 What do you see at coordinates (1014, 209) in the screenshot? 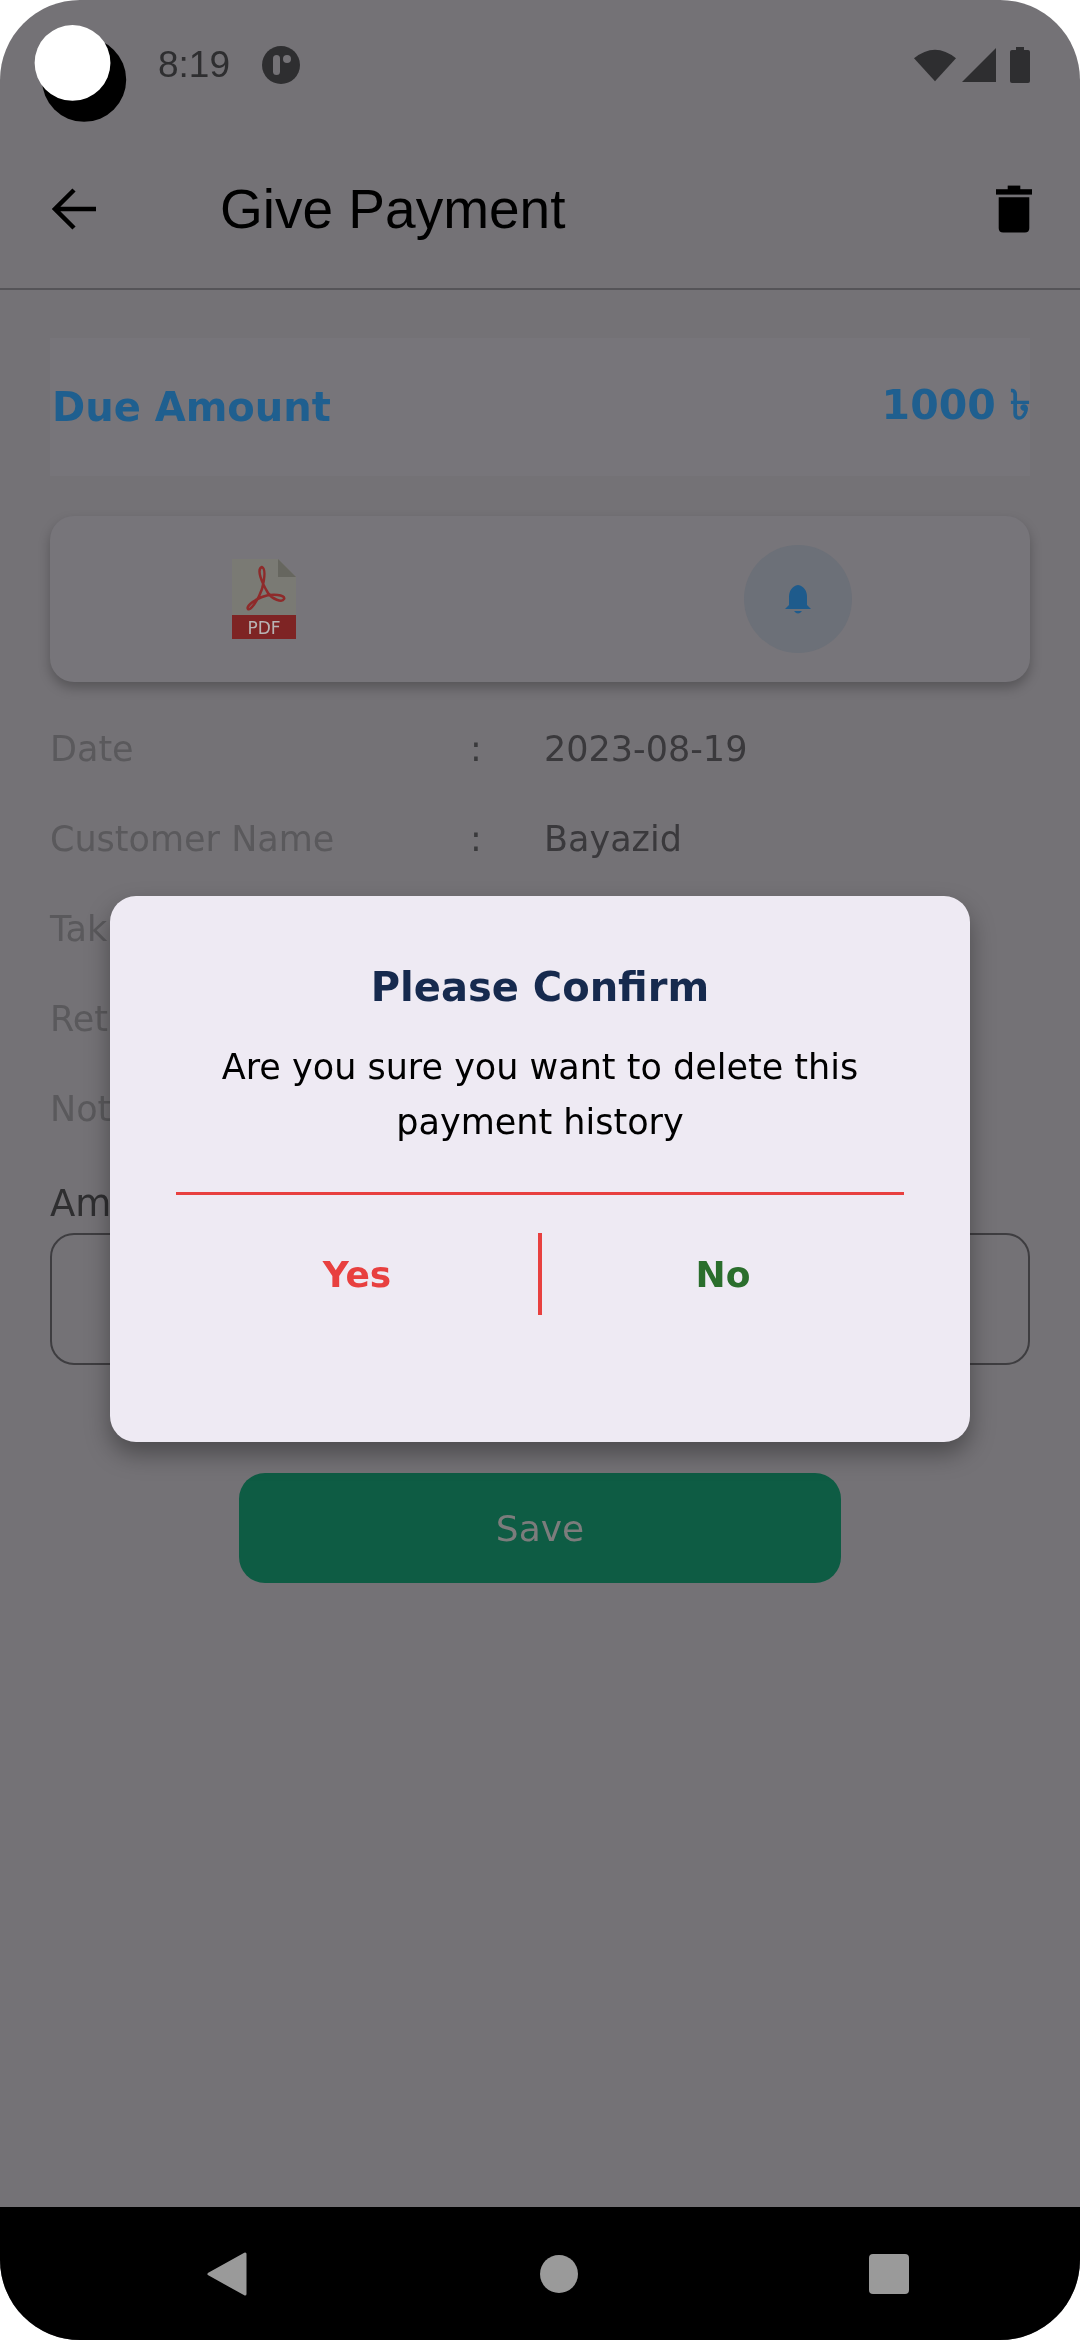
I see `trash-icon` at bounding box center [1014, 209].